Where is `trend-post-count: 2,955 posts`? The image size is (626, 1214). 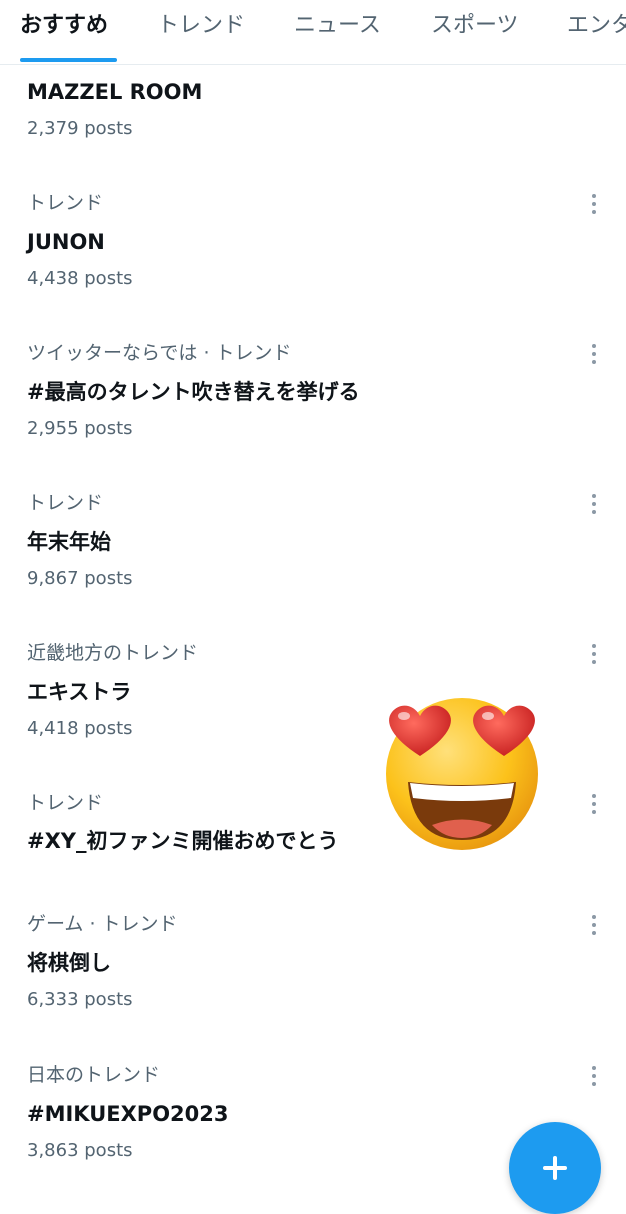
trend-post-count: 2,955 posts is located at coordinates (80, 428).